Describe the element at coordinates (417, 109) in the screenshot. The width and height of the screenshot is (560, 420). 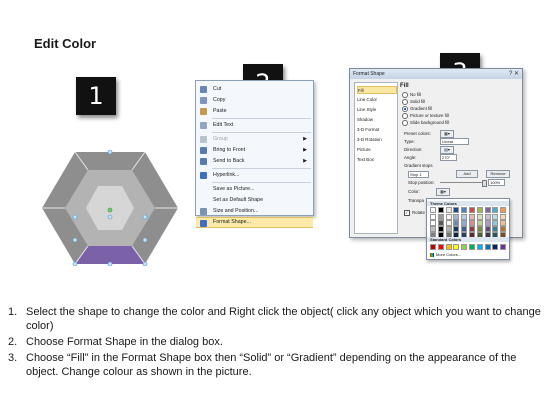
I see `fill-option-gradient-fill: Gradient fill` at that location.